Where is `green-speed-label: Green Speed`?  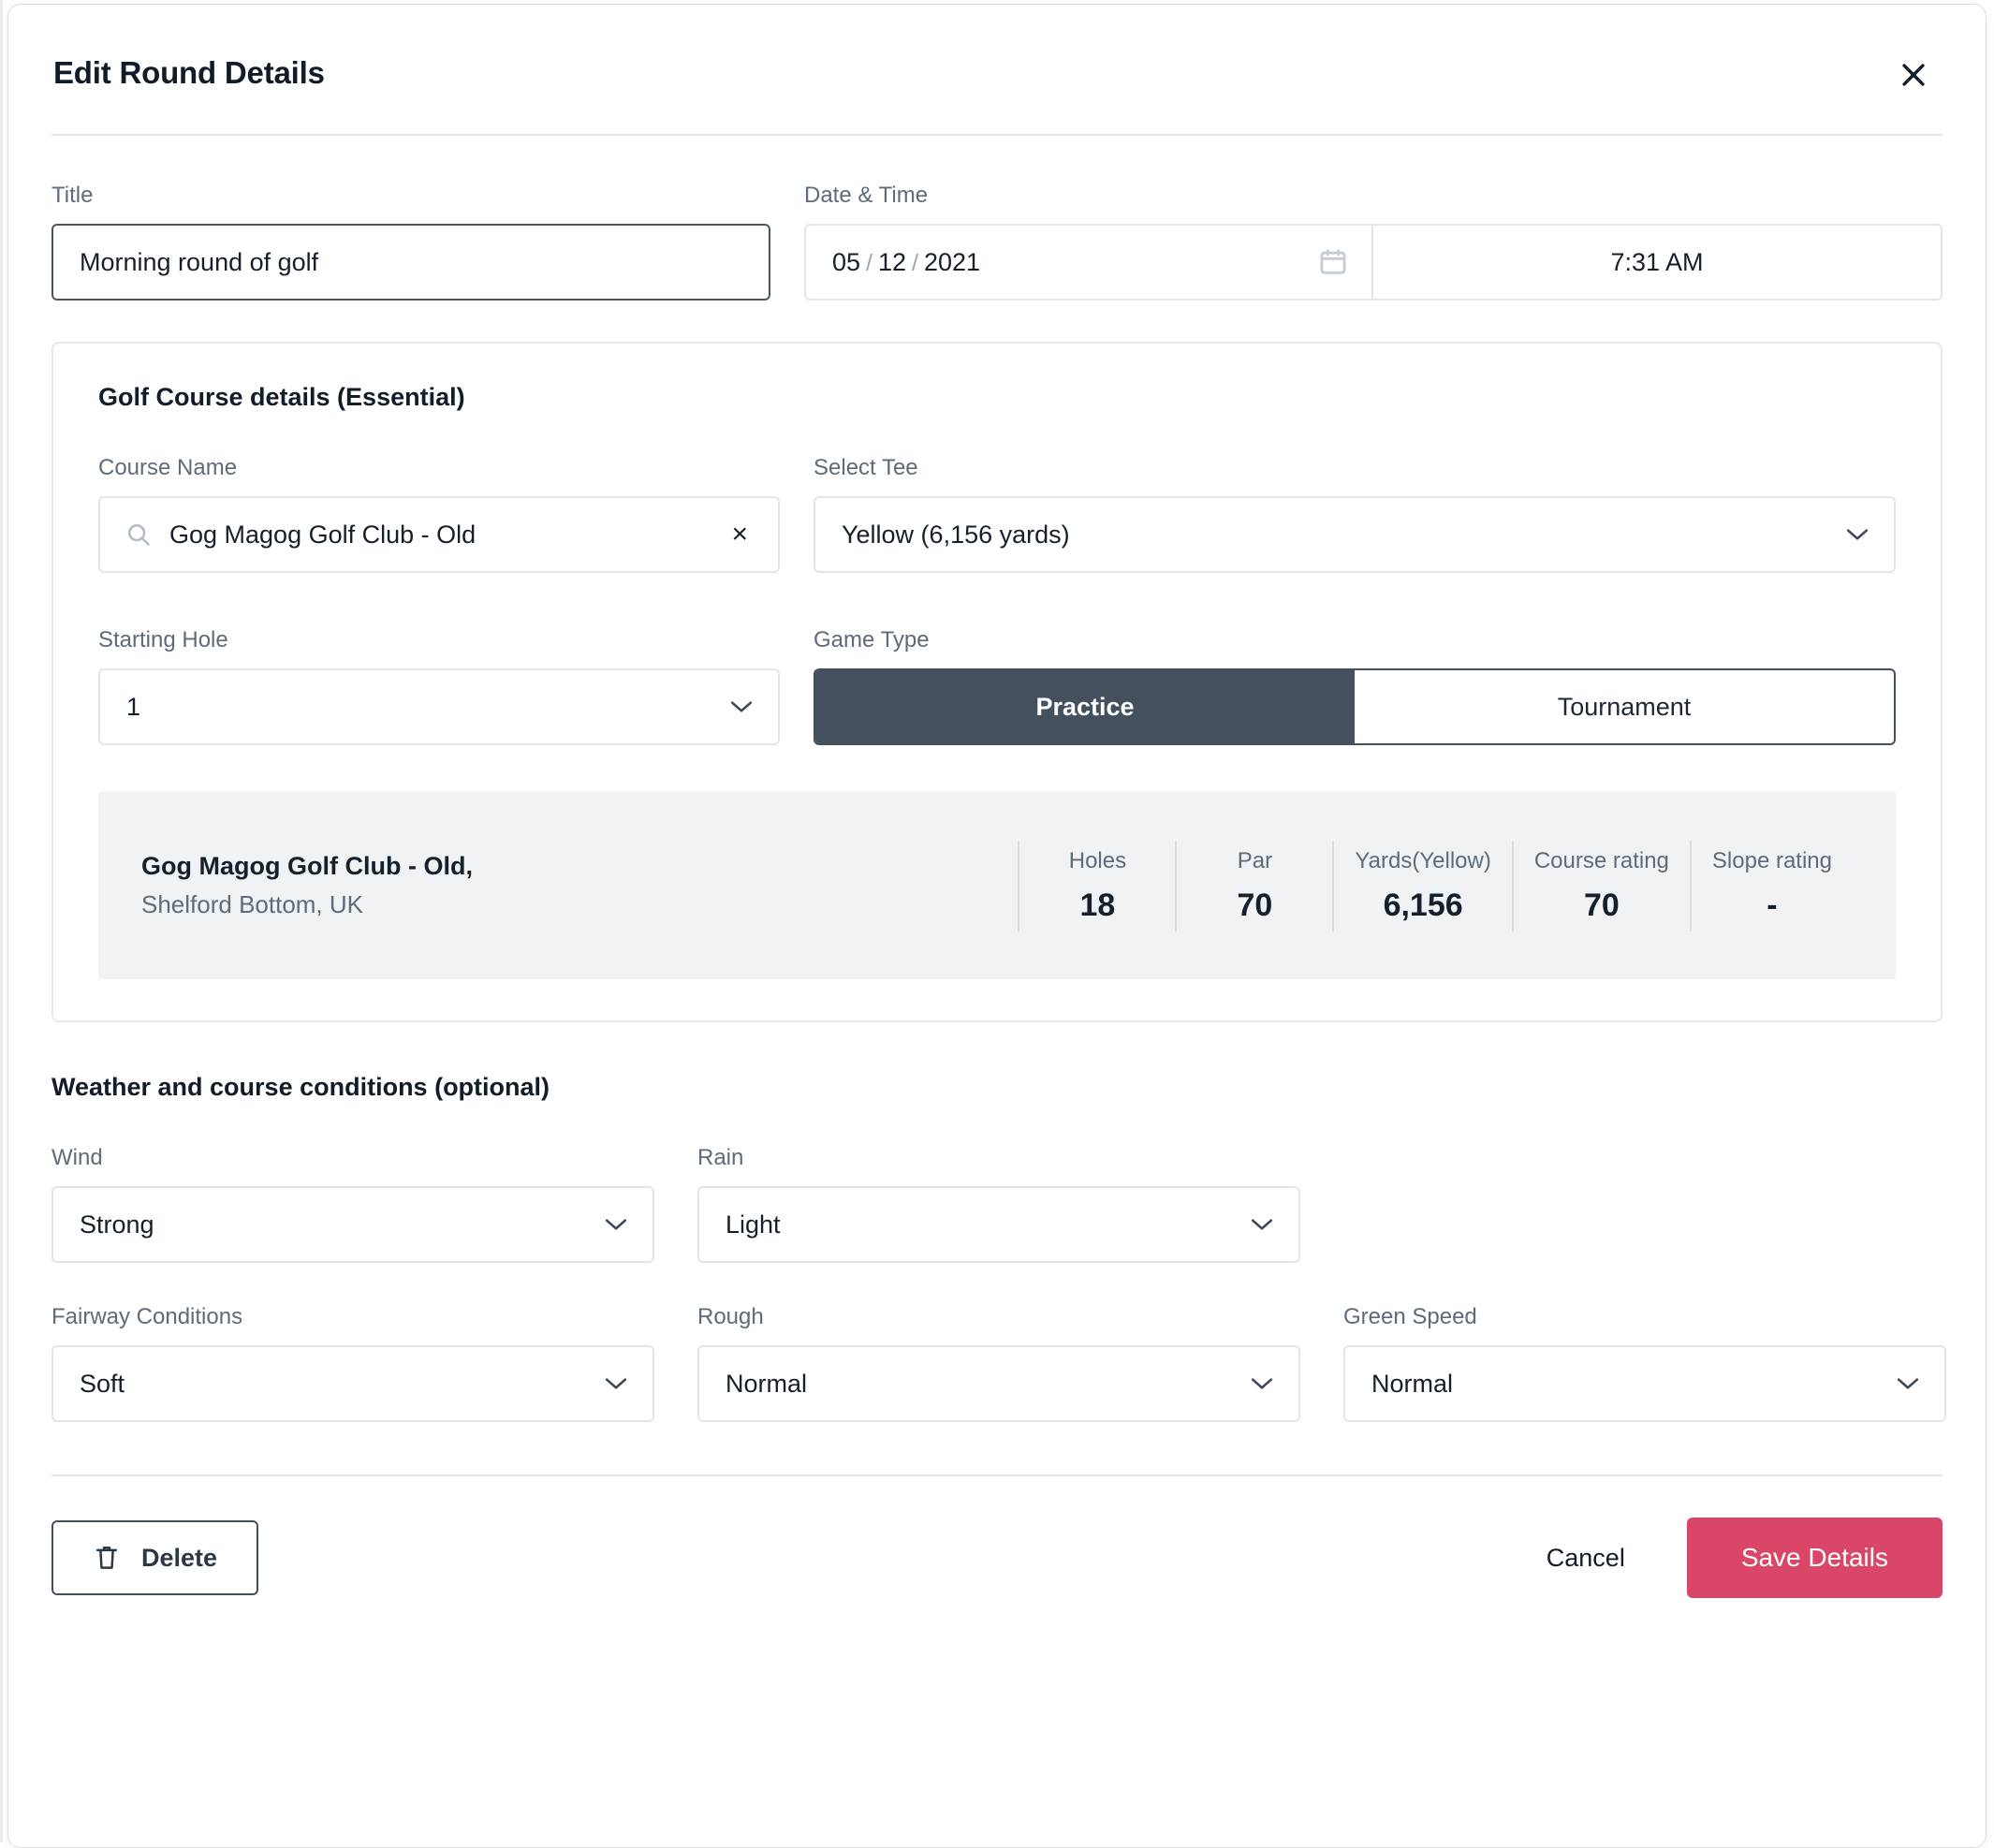 green-speed-label: Green Speed is located at coordinates (1410, 1316).